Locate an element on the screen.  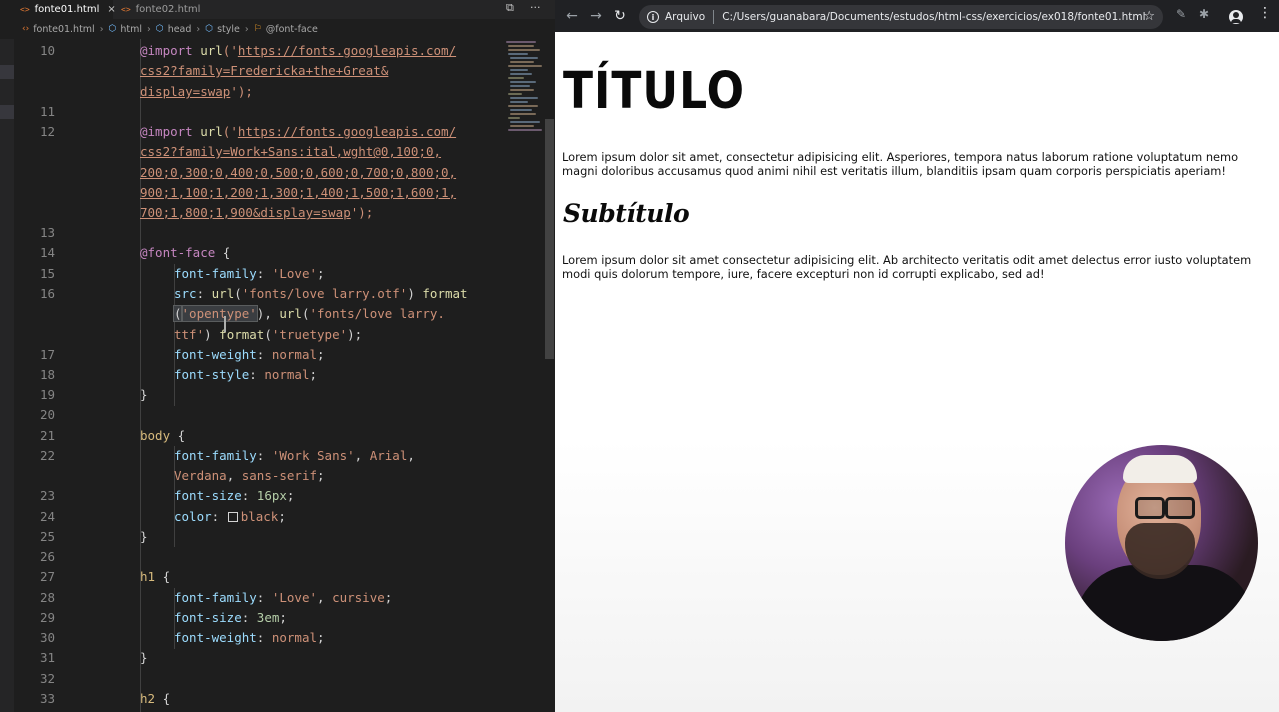
tab-fonte02: <> fonte02.html is located at coordinates (158, 9).